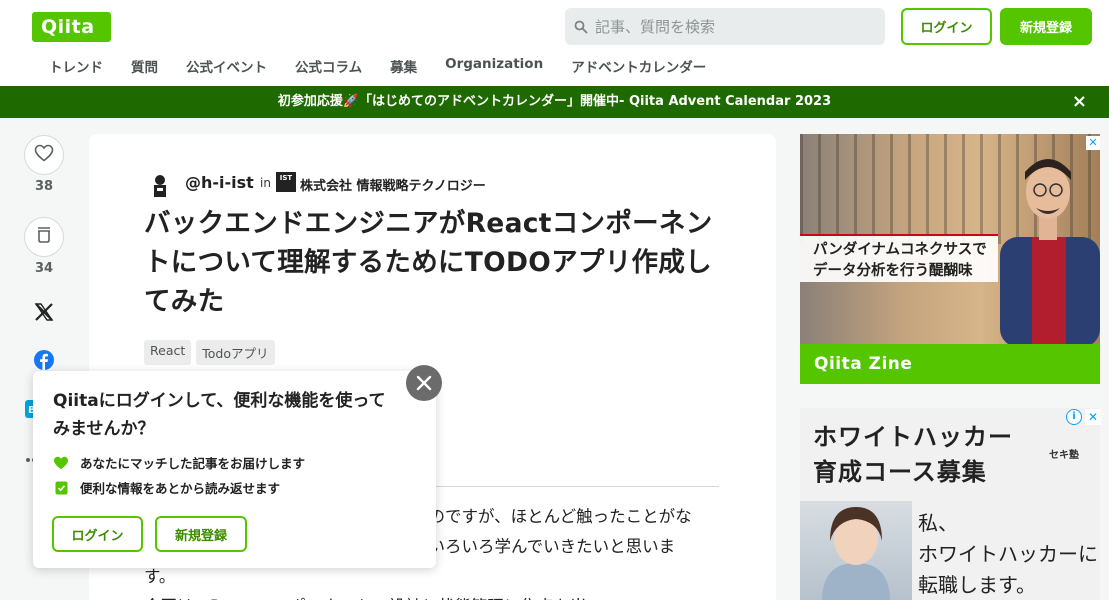 The image size is (1109, 600). What do you see at coordinates (76, 67) in the screenshot?
I see `nav-trend: トレンド` at bounding box center [76, 67].